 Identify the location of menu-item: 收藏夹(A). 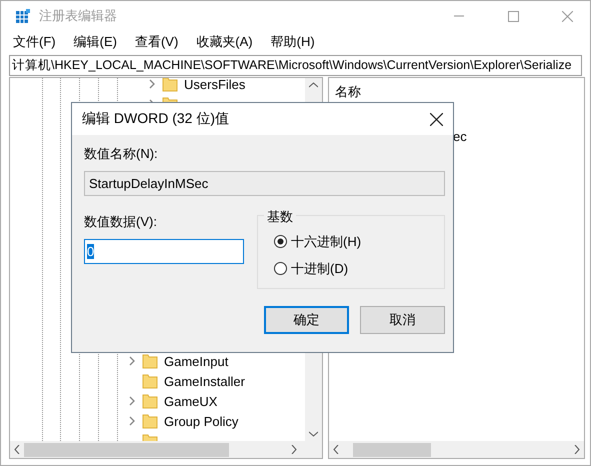
(224, 42).